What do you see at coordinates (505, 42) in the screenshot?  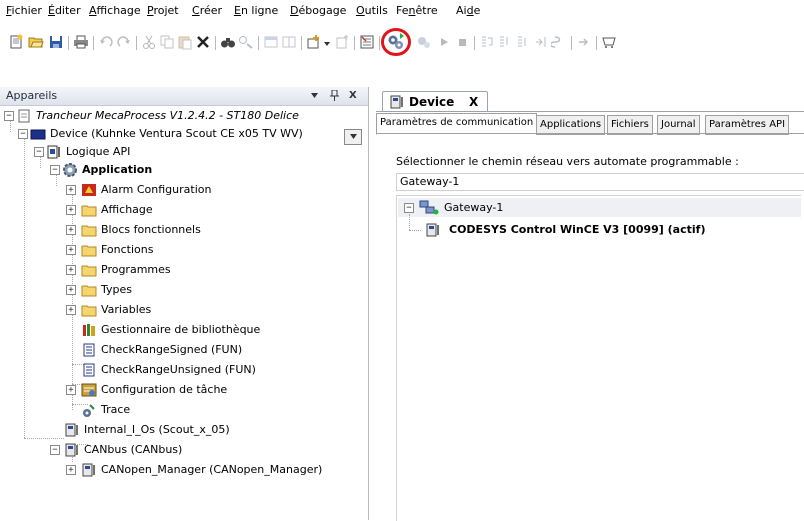 I see `step-into-icon` at bounding box center [505, 42].